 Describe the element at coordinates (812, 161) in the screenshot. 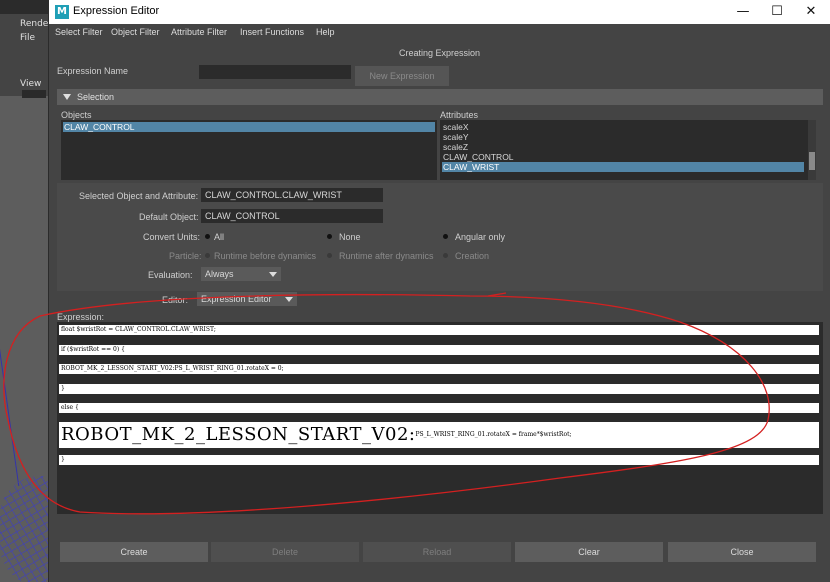

I see `scrollbar-thumb` at that location.